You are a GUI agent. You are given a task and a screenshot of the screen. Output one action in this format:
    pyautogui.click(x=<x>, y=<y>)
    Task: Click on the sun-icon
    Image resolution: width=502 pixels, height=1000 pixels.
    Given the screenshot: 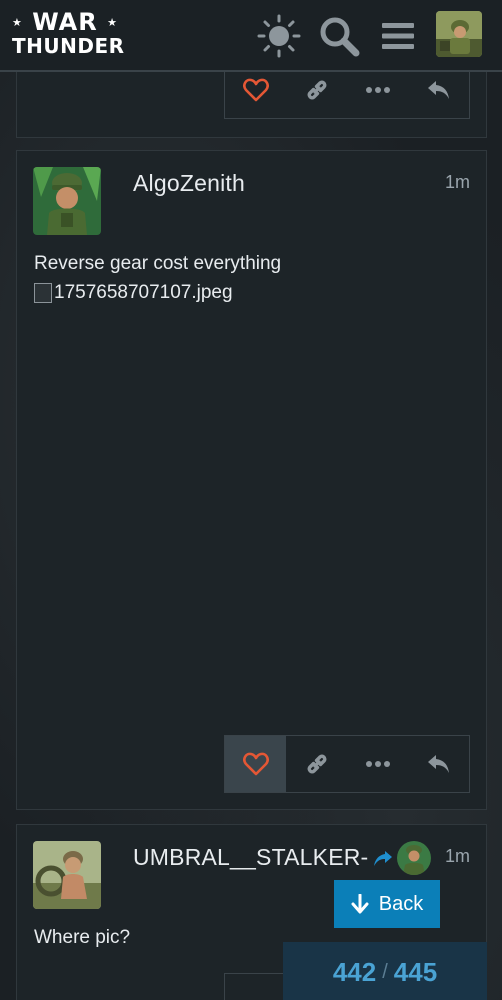 What is the action you would take?
    pyautogui.click(x=279, y=36)
    